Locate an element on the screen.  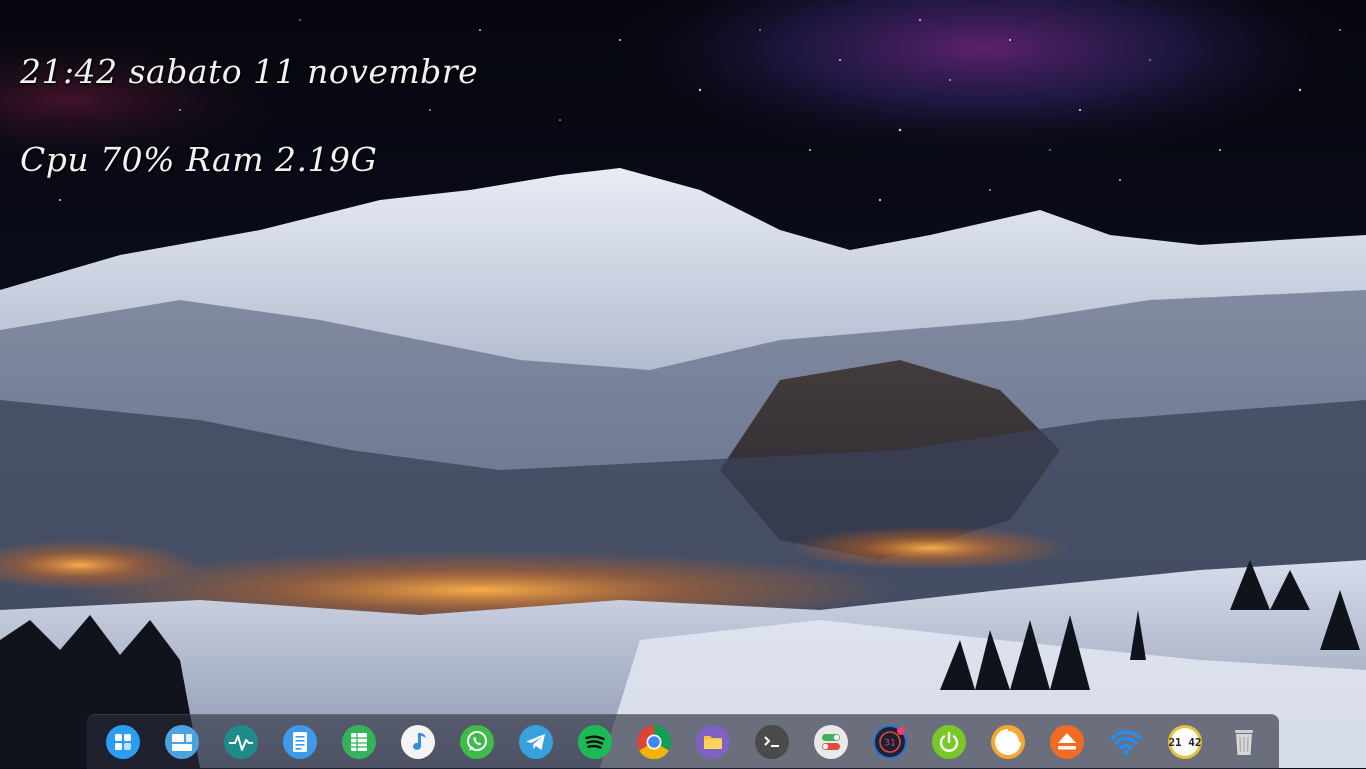
whatsapp-icon is located at coordinates (477, 742).